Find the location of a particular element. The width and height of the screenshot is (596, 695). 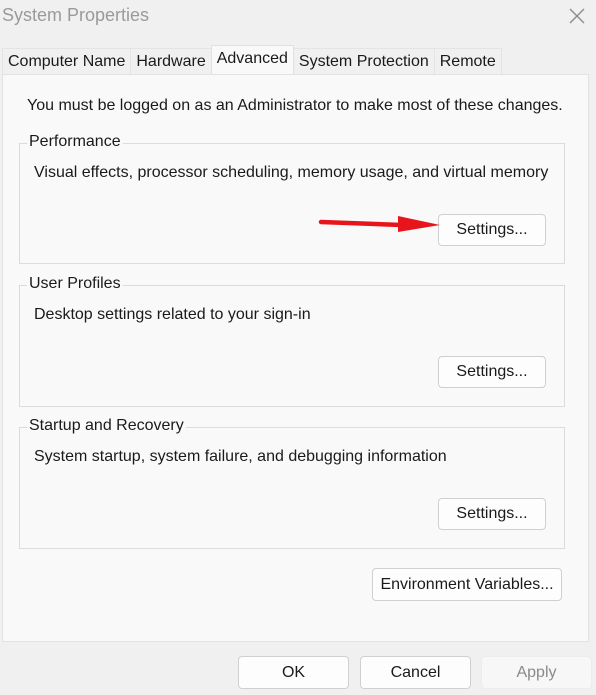

close-icon is located at coordinates (577, 16).